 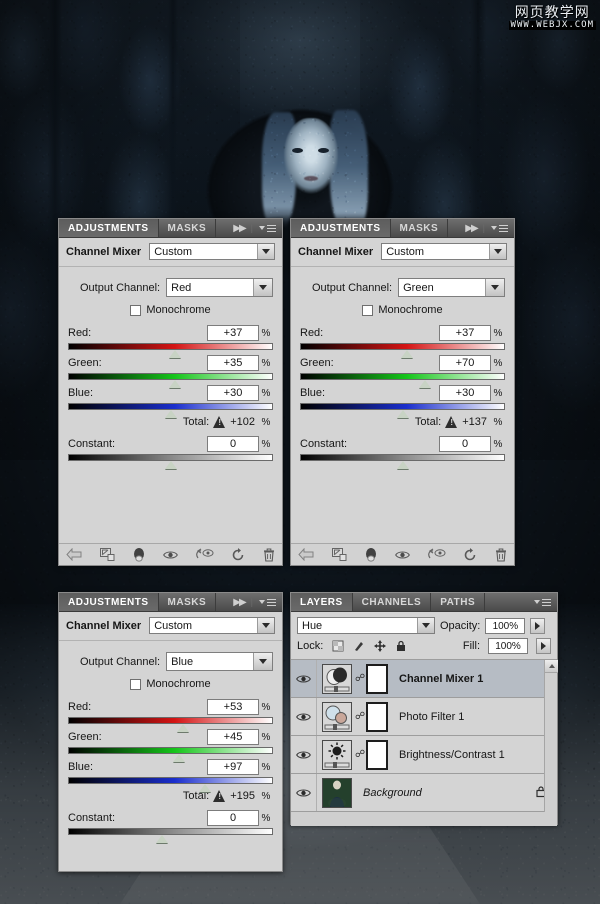 I want to click on opacity-value: 100%, so click(x=505, y=625).